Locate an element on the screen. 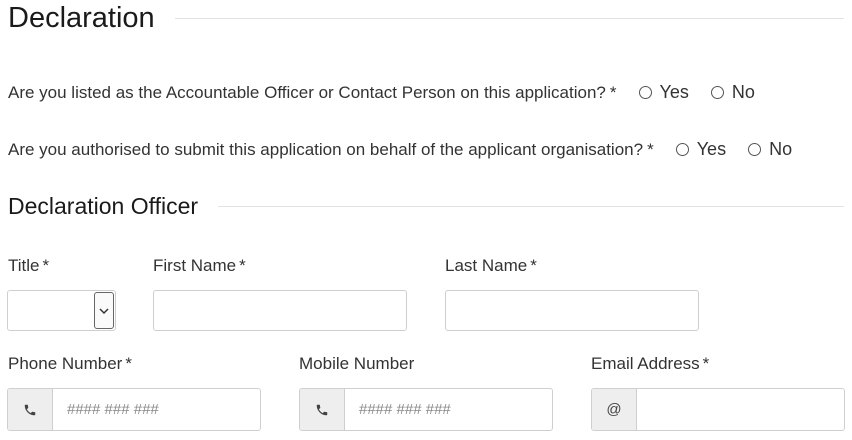 The image size is (852, 440). at-sign-icon: @ is located at coordinates (614, 409).